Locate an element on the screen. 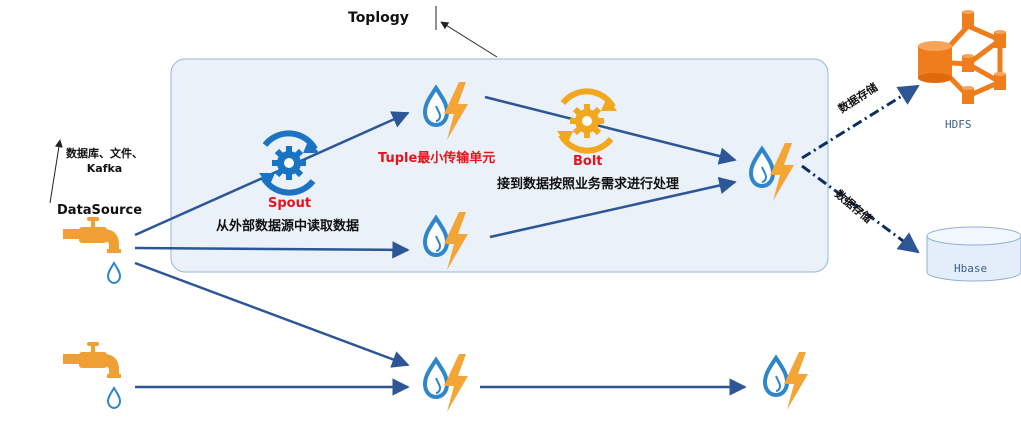  datasource-pointer is located at coordinates (56, 171).